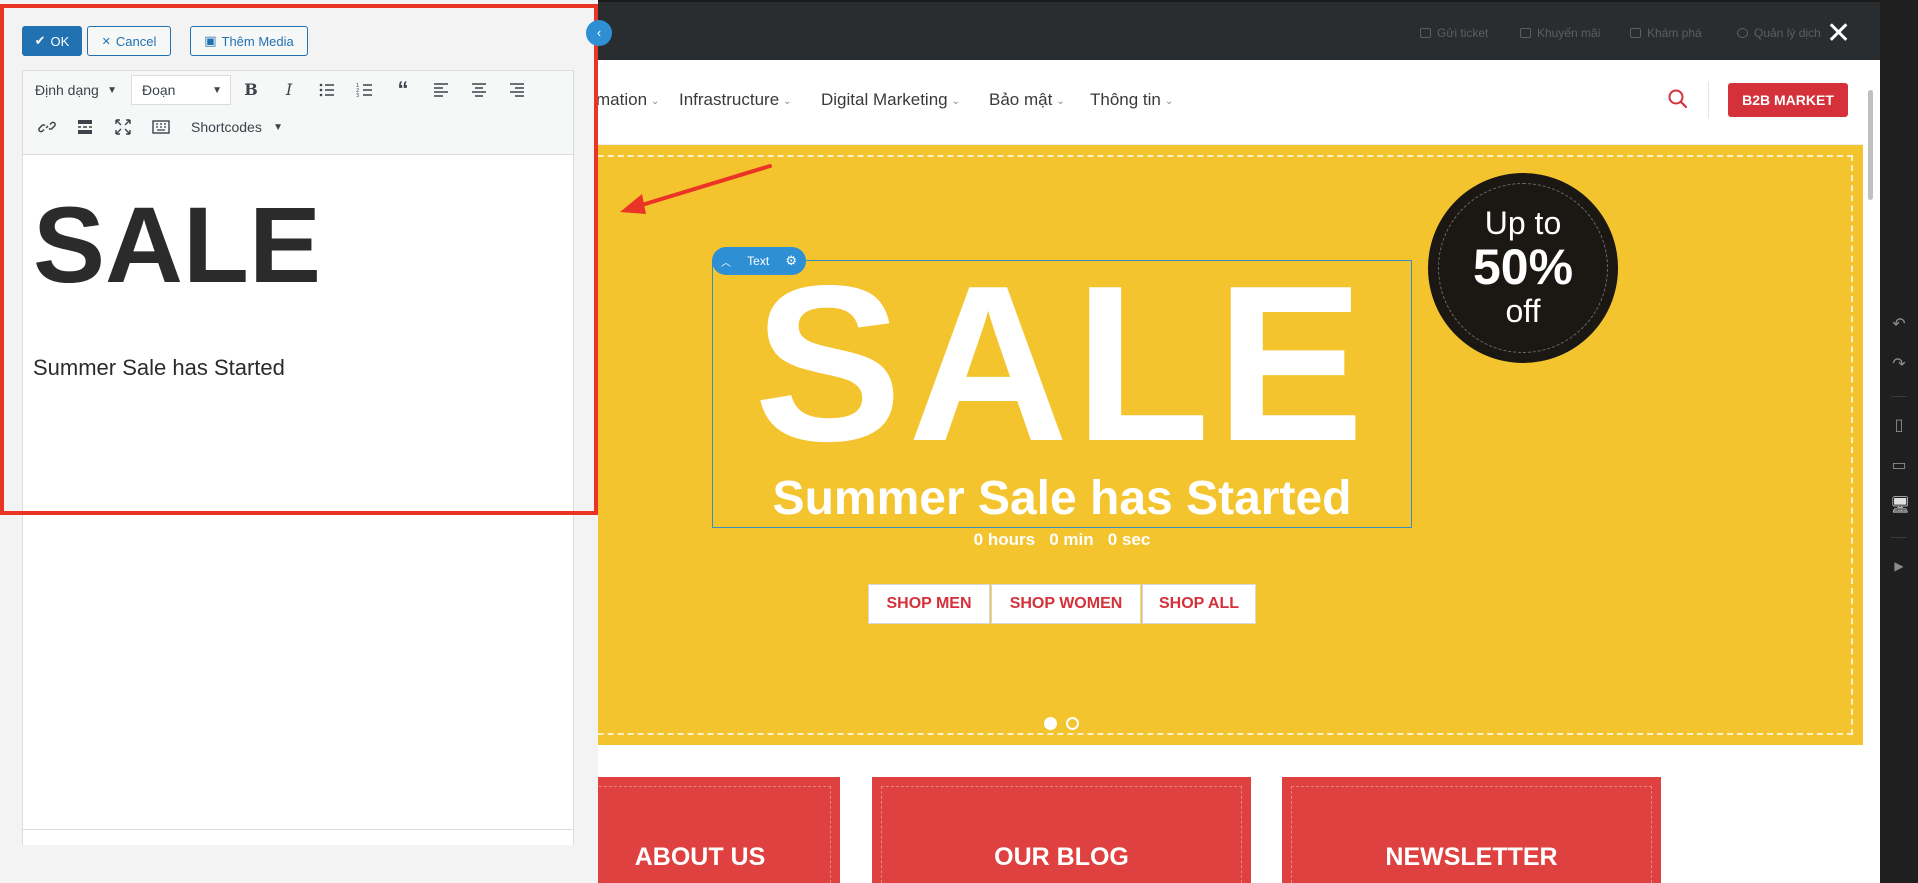 This screenshot has width=1918, height=883. I want to click on ticket-icon, so click(1425, 33).